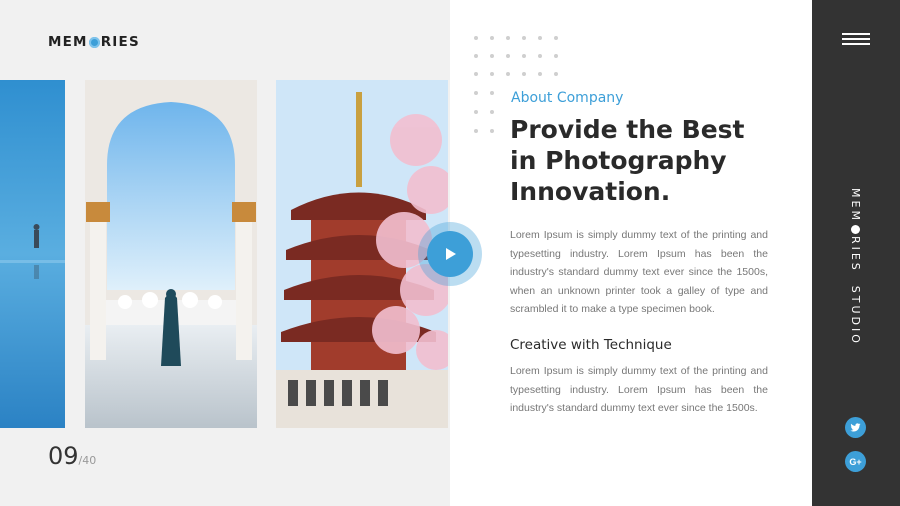 This screenshot has width=900, height=506. What do you see at coordinates (171, 254) in the screenshot?
I see `mosque-arch-photo` at bounding box center [171, 254].